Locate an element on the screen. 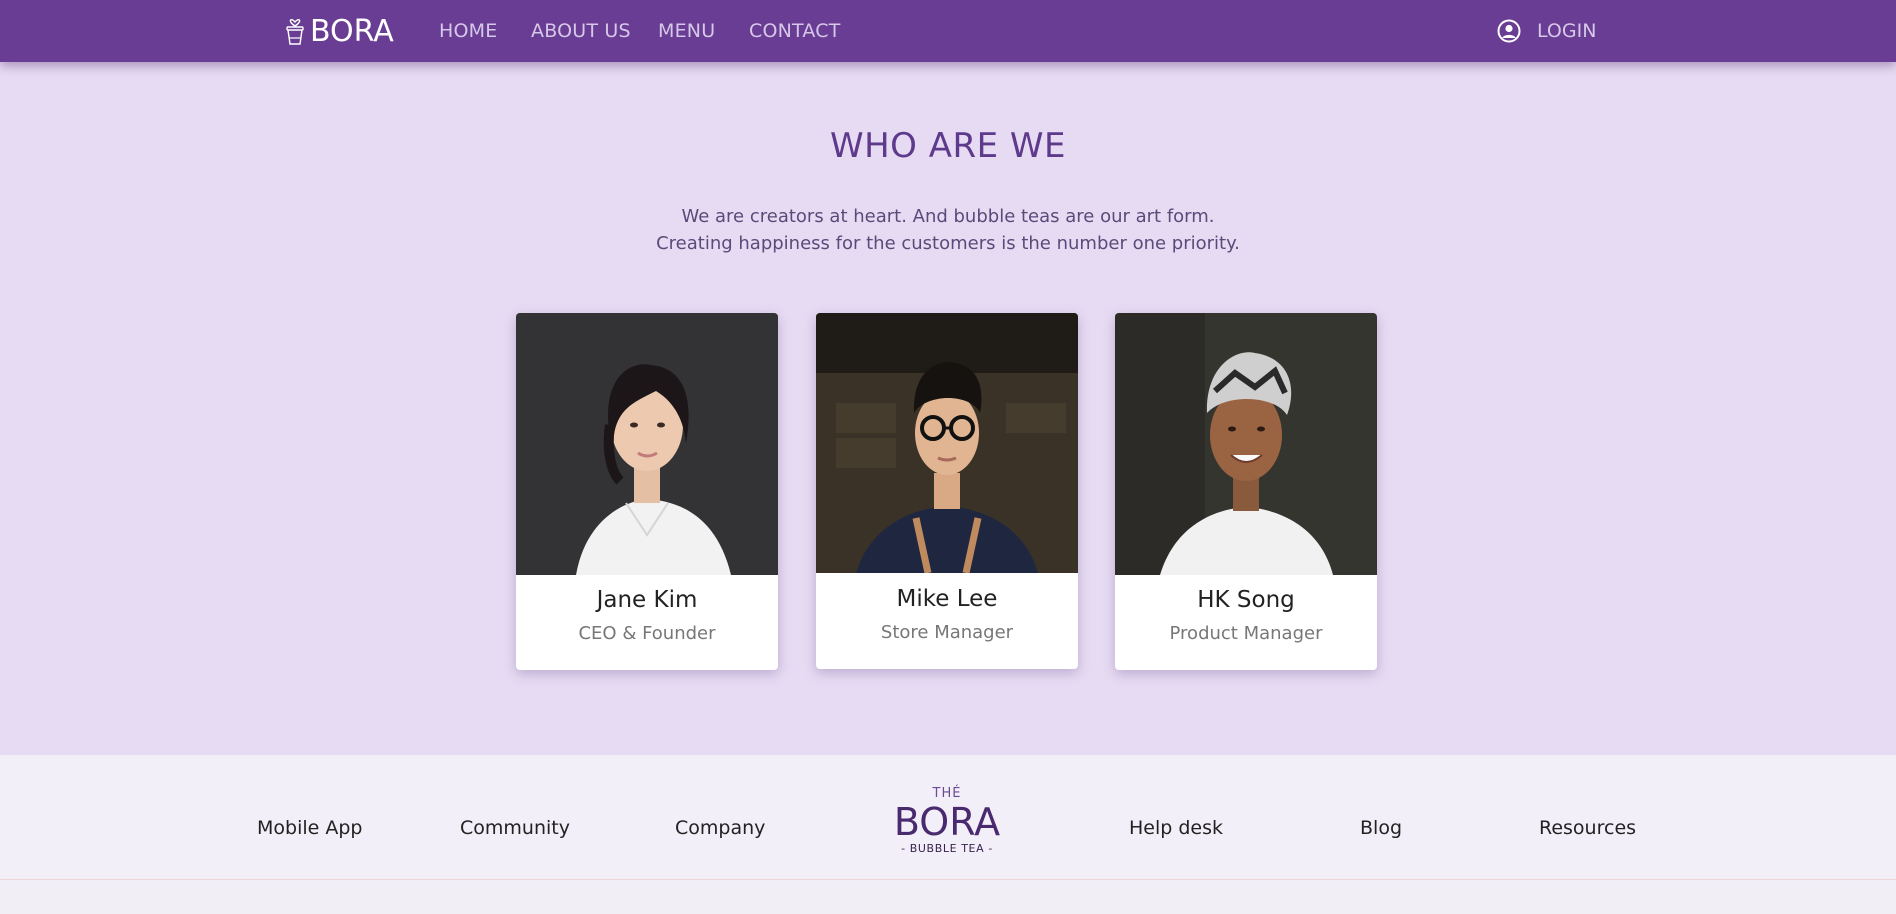 This screenshot has width=1896, height=914. bubble-tea-cup-icon is located at coordinates (295, 32).